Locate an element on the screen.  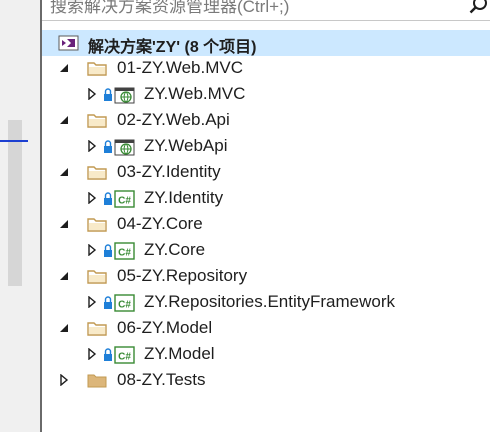
tree-row-solution: 解决方案'ZY' (8 个项目) is located at coordinates (266, 43).